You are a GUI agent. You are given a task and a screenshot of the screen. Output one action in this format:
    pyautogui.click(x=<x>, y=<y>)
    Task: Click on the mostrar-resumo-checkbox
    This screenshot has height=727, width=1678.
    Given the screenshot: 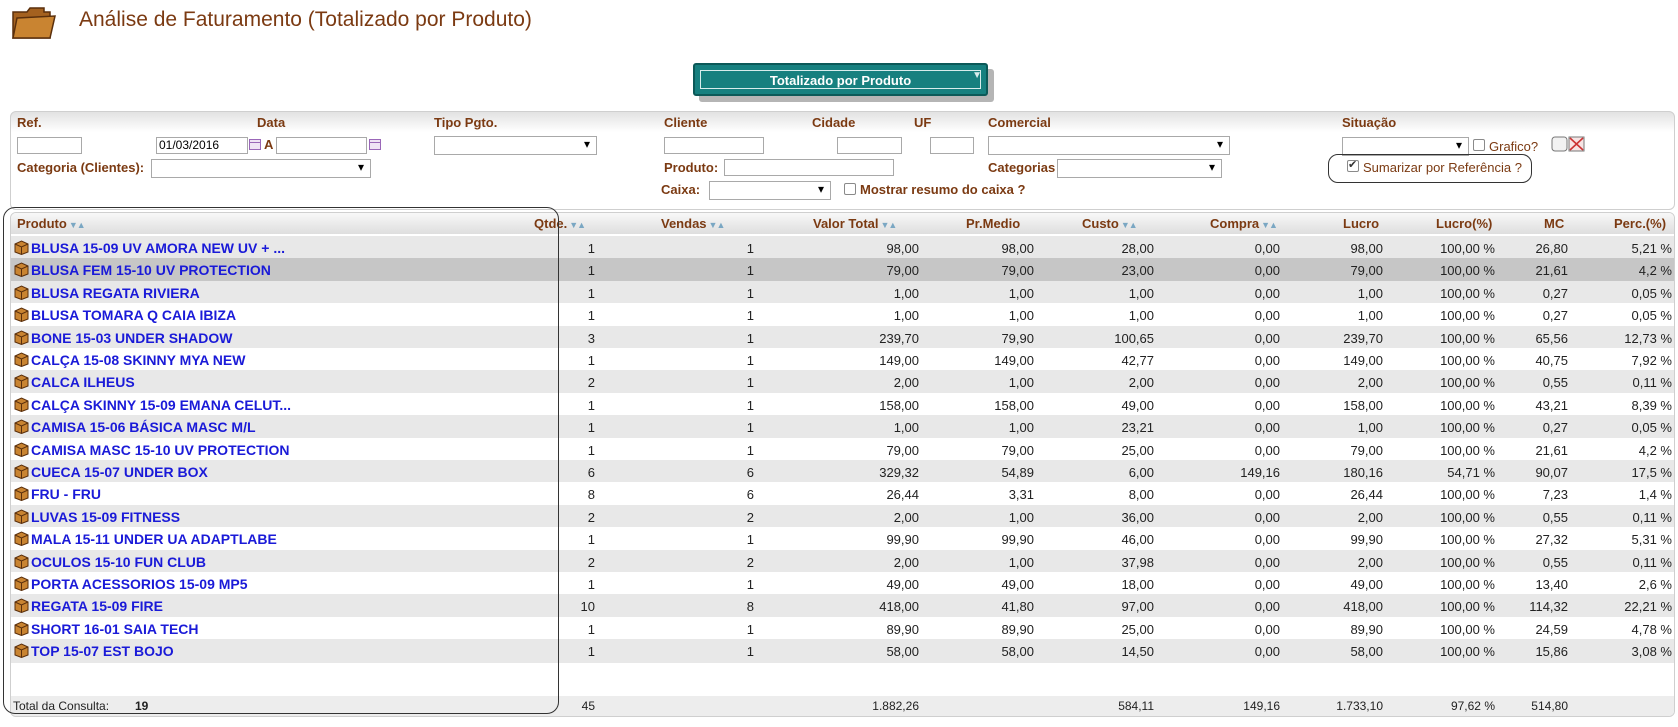 What is the action you would take?
    pyautogui.click(x=850, y=189)
    